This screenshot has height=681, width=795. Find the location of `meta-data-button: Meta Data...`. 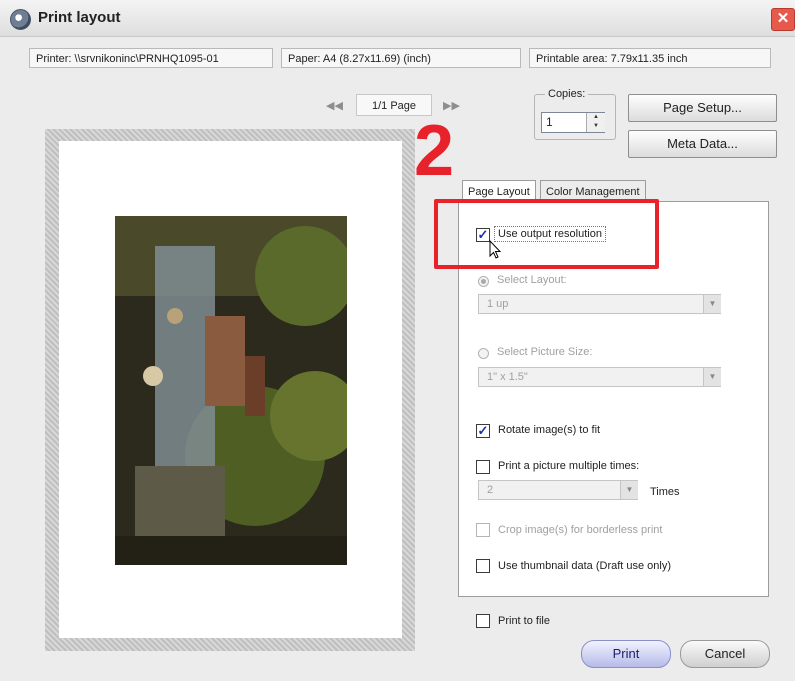

meta-data-button: Meta Data... is located at coordinates (702, 144).